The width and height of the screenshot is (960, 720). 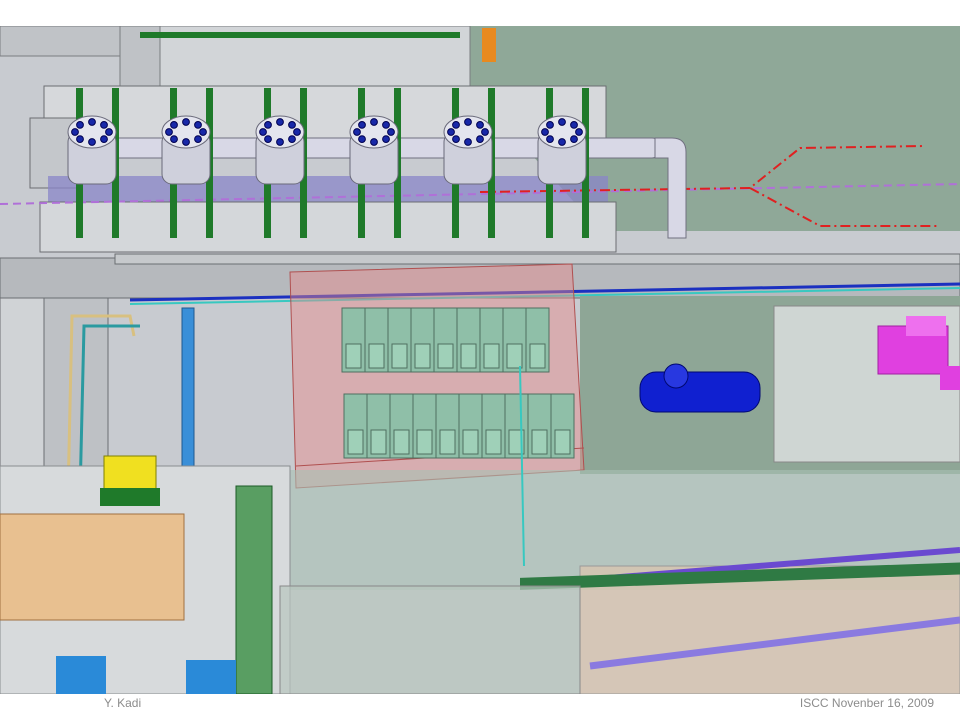 What do you see at coordinates (92, 567) in the screenshot?
I see `electrical-box` at bounding box center [92, 567].